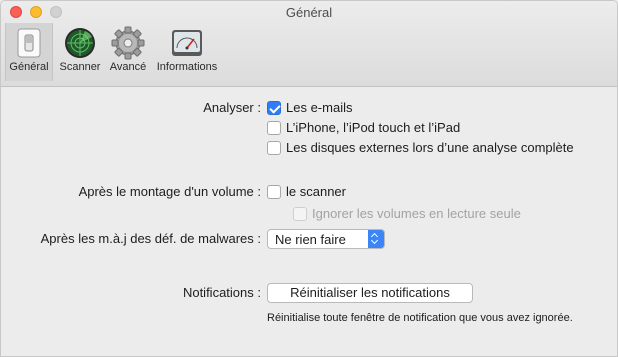  I want to click on malware-update-popup: Ne rien faire, so click(326, 239).